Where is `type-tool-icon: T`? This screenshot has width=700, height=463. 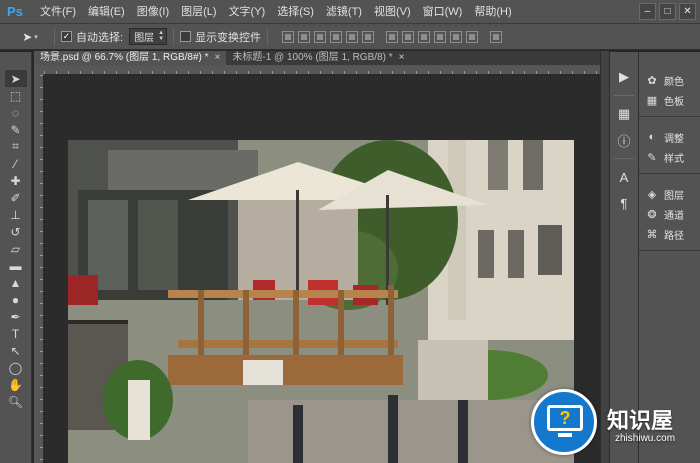 type-tool-icon: T is located at coordinates (16, 333).